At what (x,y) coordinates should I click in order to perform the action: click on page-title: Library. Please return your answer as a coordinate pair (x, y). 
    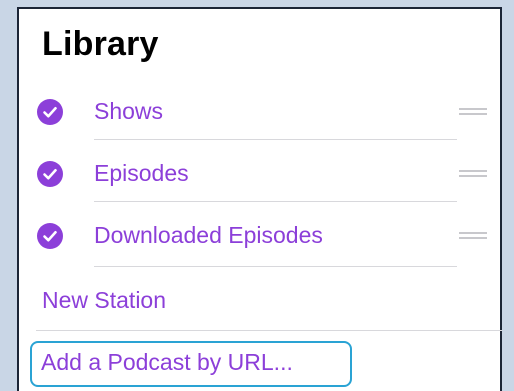
    Looking at the image, I should click on (100, 44).